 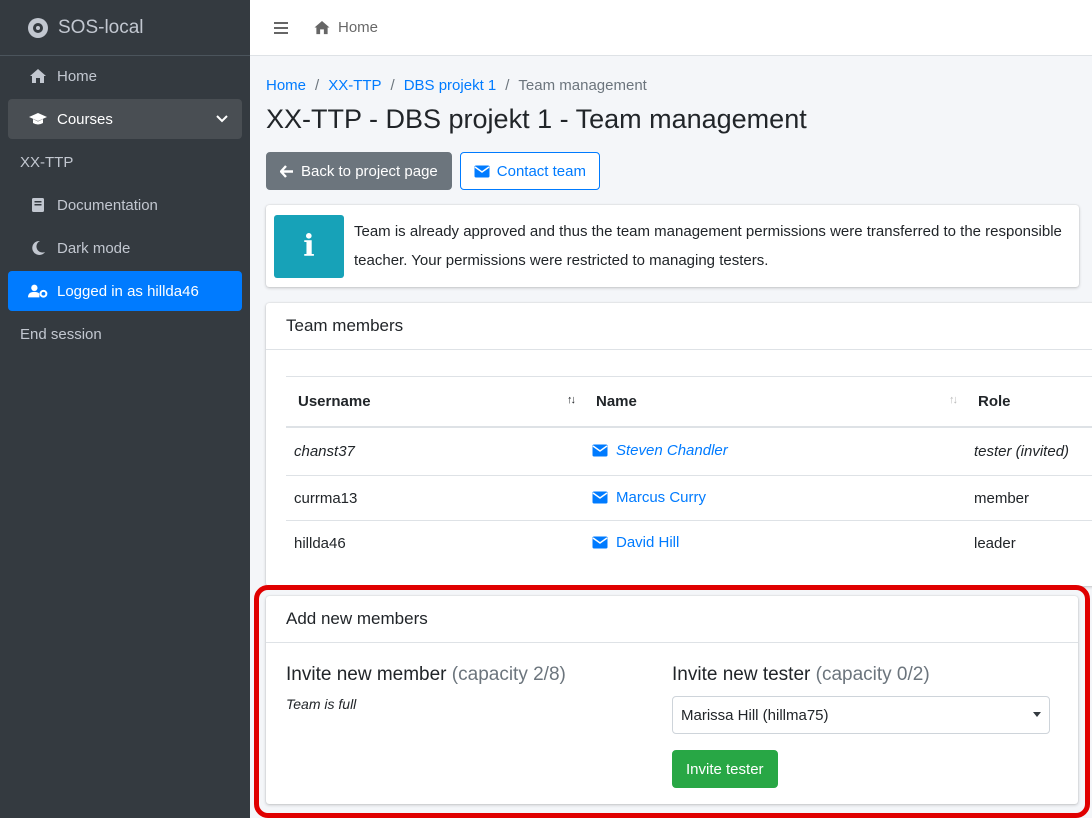 I want to click on brand-name: SOS-local, so click(x=101, y=27).